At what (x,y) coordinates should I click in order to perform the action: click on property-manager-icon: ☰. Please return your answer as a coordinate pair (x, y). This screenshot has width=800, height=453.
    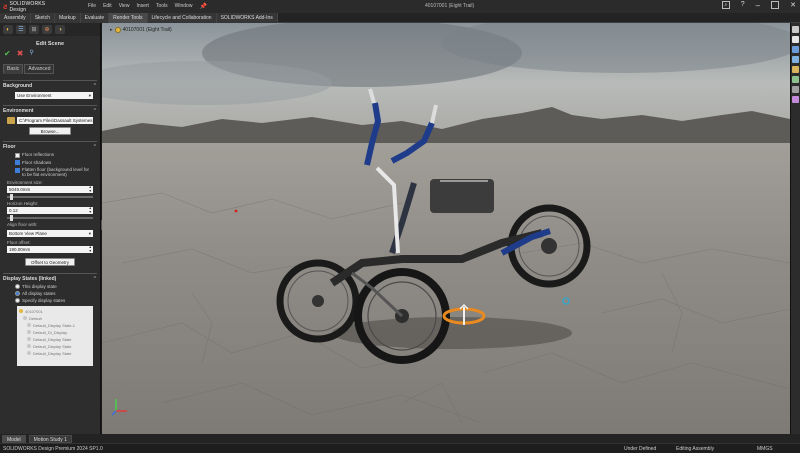
    Looking at the image, I should click on (21, 29).